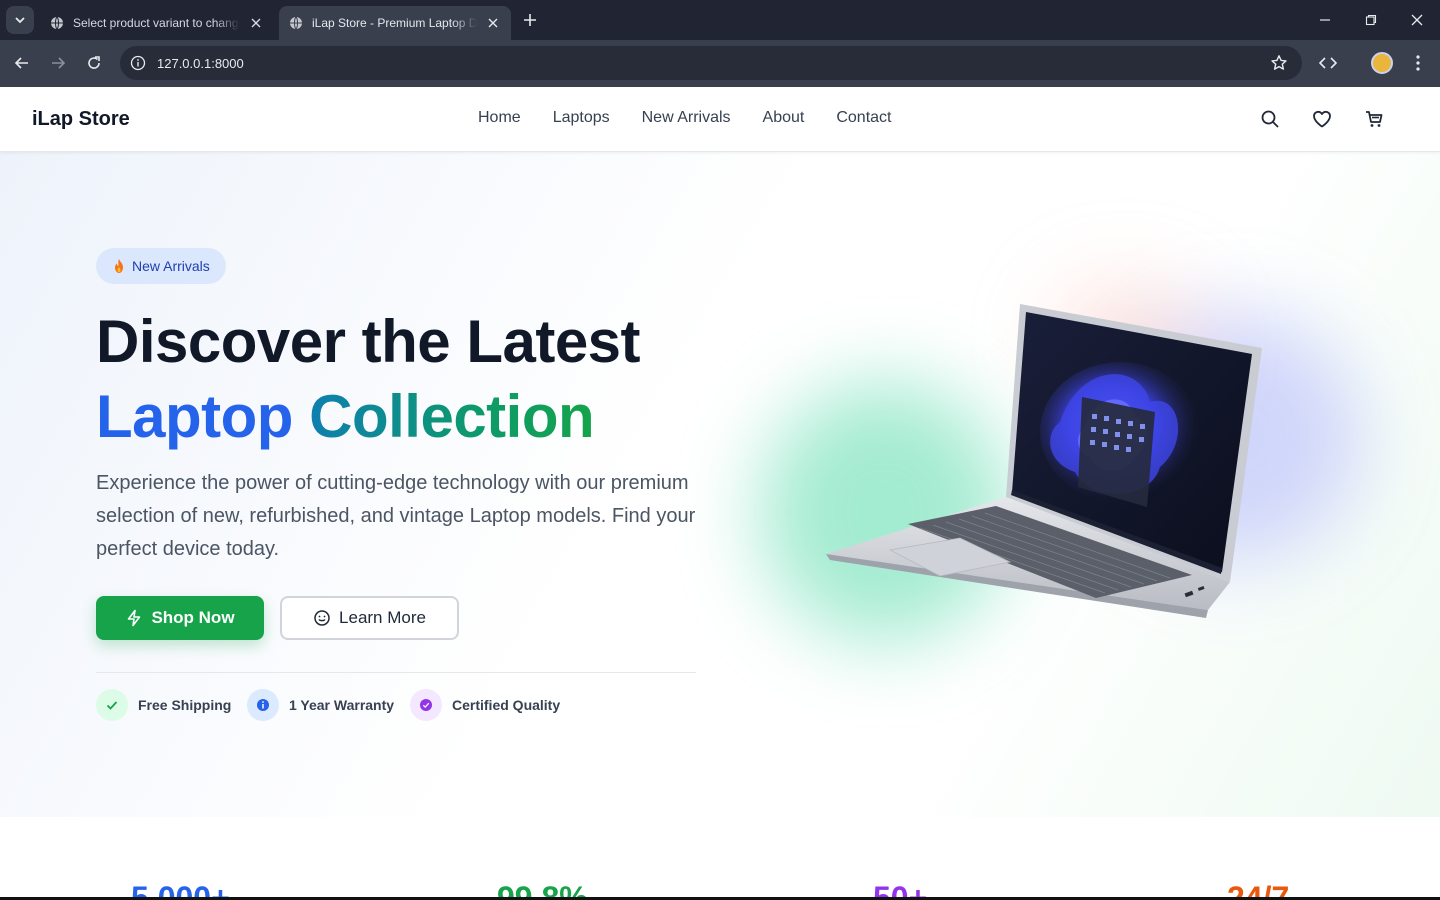 This screenshot has width=1440, height=900. What do you see at coordinates (1374, 119) in the screenshot?
I see `cart-icon` at bounding box center [1374, 119].